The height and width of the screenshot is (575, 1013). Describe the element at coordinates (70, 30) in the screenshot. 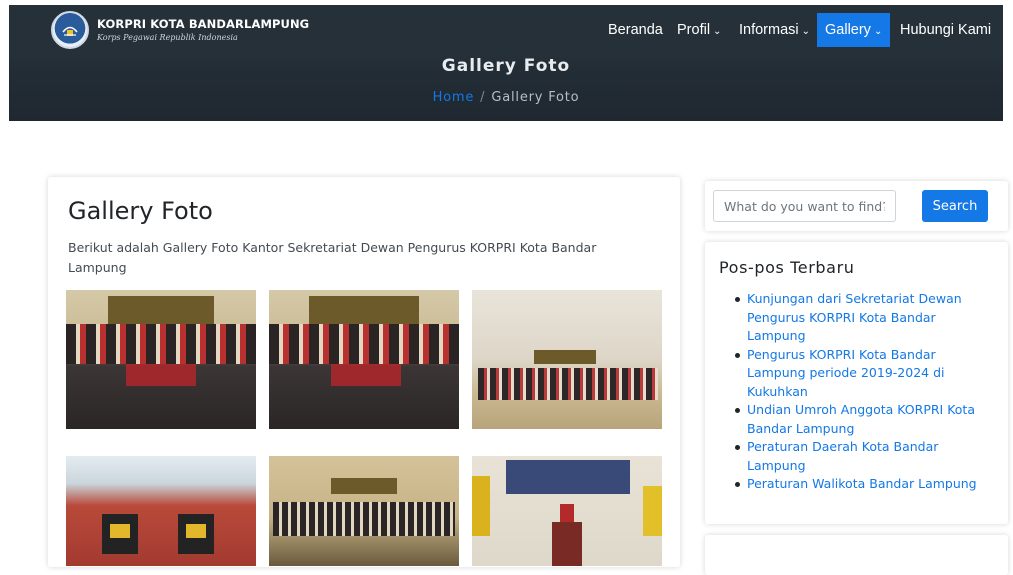

I see `korpri-logo-icon` at that location.